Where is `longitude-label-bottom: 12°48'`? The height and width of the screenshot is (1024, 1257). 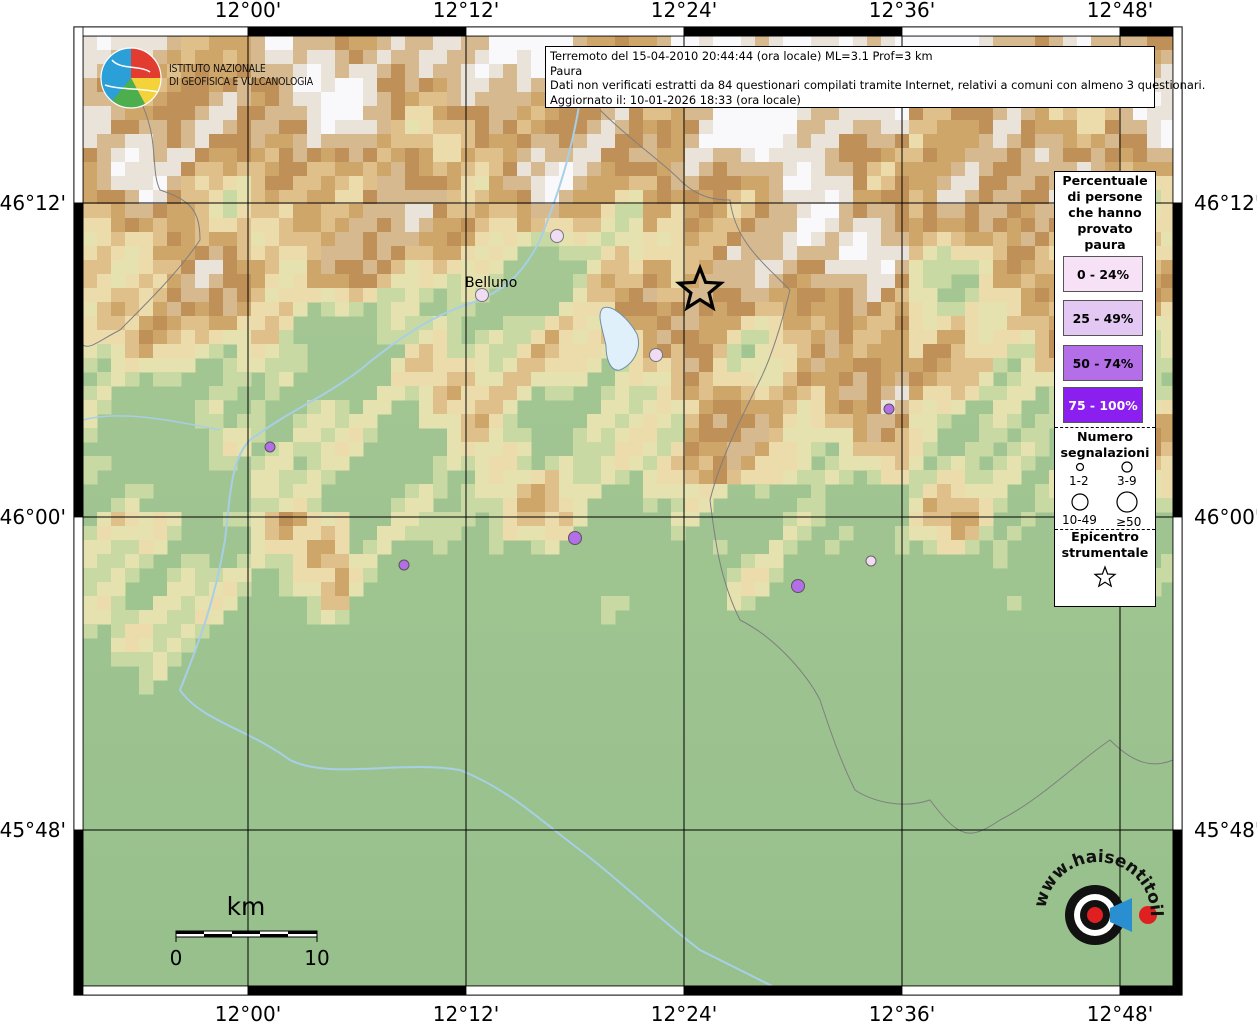 longitude-label-bottom: 12°48' is located at coordinates (1120, 1013).